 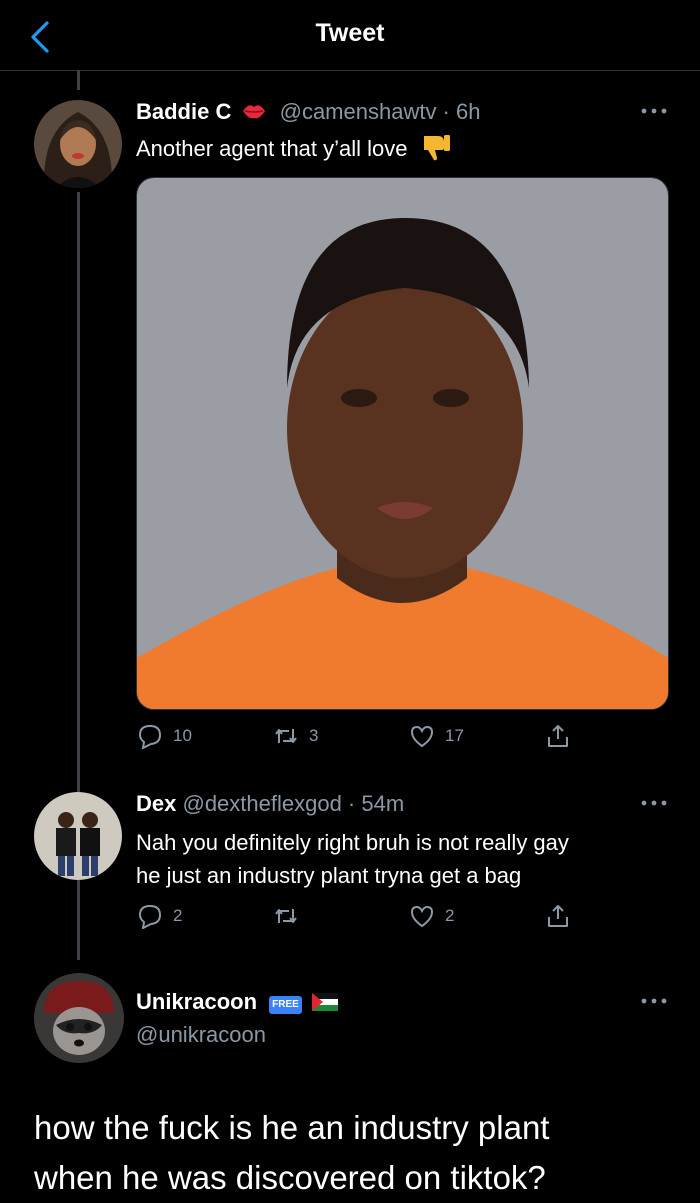 What do you see at coordinates (360, 918) in the screenshot?
I see `reply-actions: 2 2` at bounding box center [360, 918].